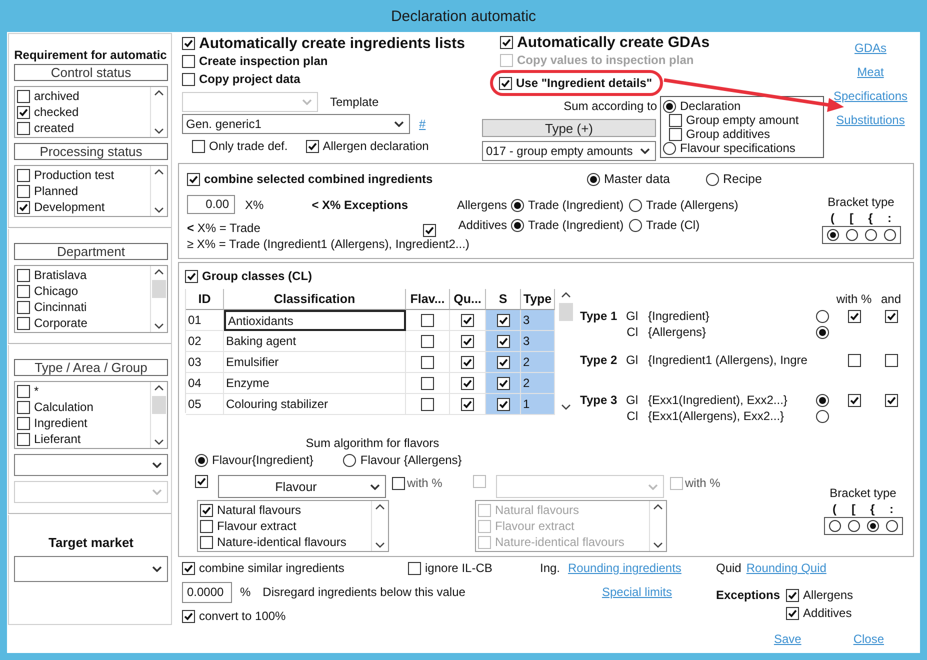 The image size is (927, 660). I want to click on checkbox-label: Bratislava, so click(60, 275).